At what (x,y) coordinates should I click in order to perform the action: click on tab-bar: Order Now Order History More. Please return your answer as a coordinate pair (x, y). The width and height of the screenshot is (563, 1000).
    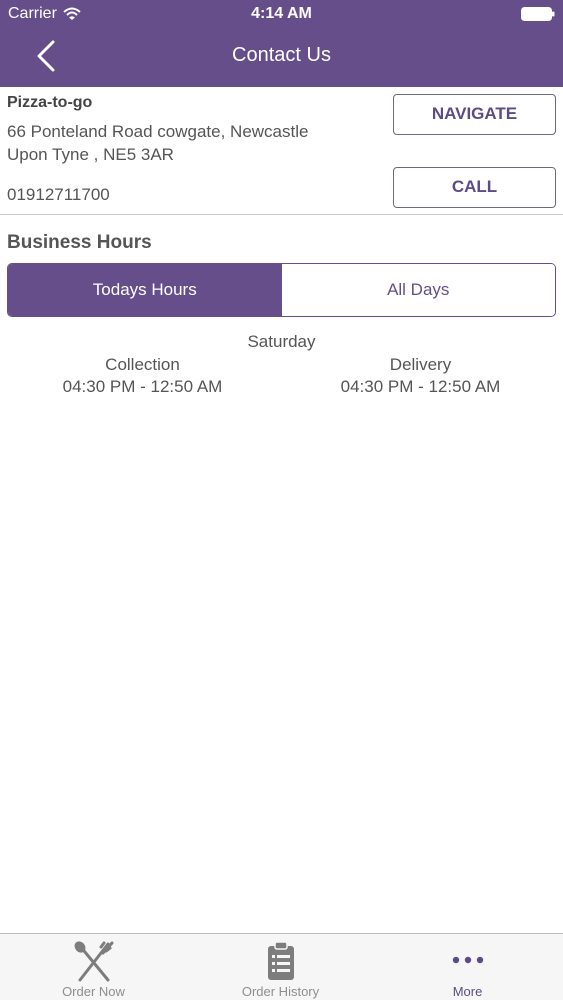
    Looking at the image, I should click on (281, 966).